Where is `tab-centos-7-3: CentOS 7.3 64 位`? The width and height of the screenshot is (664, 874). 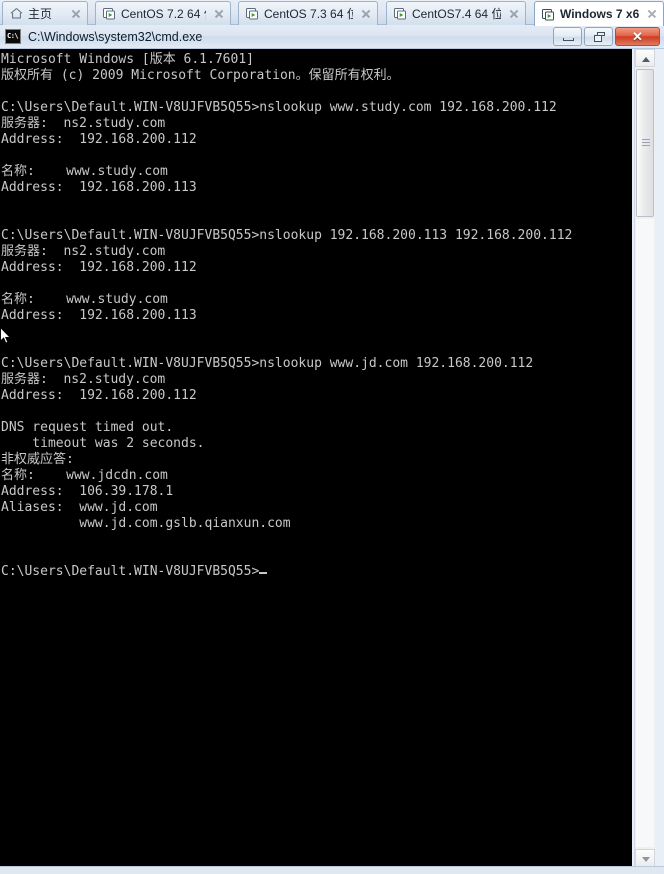
tab-centos-7-3: CentOS 7.3 64 位 is located at coordinates (308, 13).